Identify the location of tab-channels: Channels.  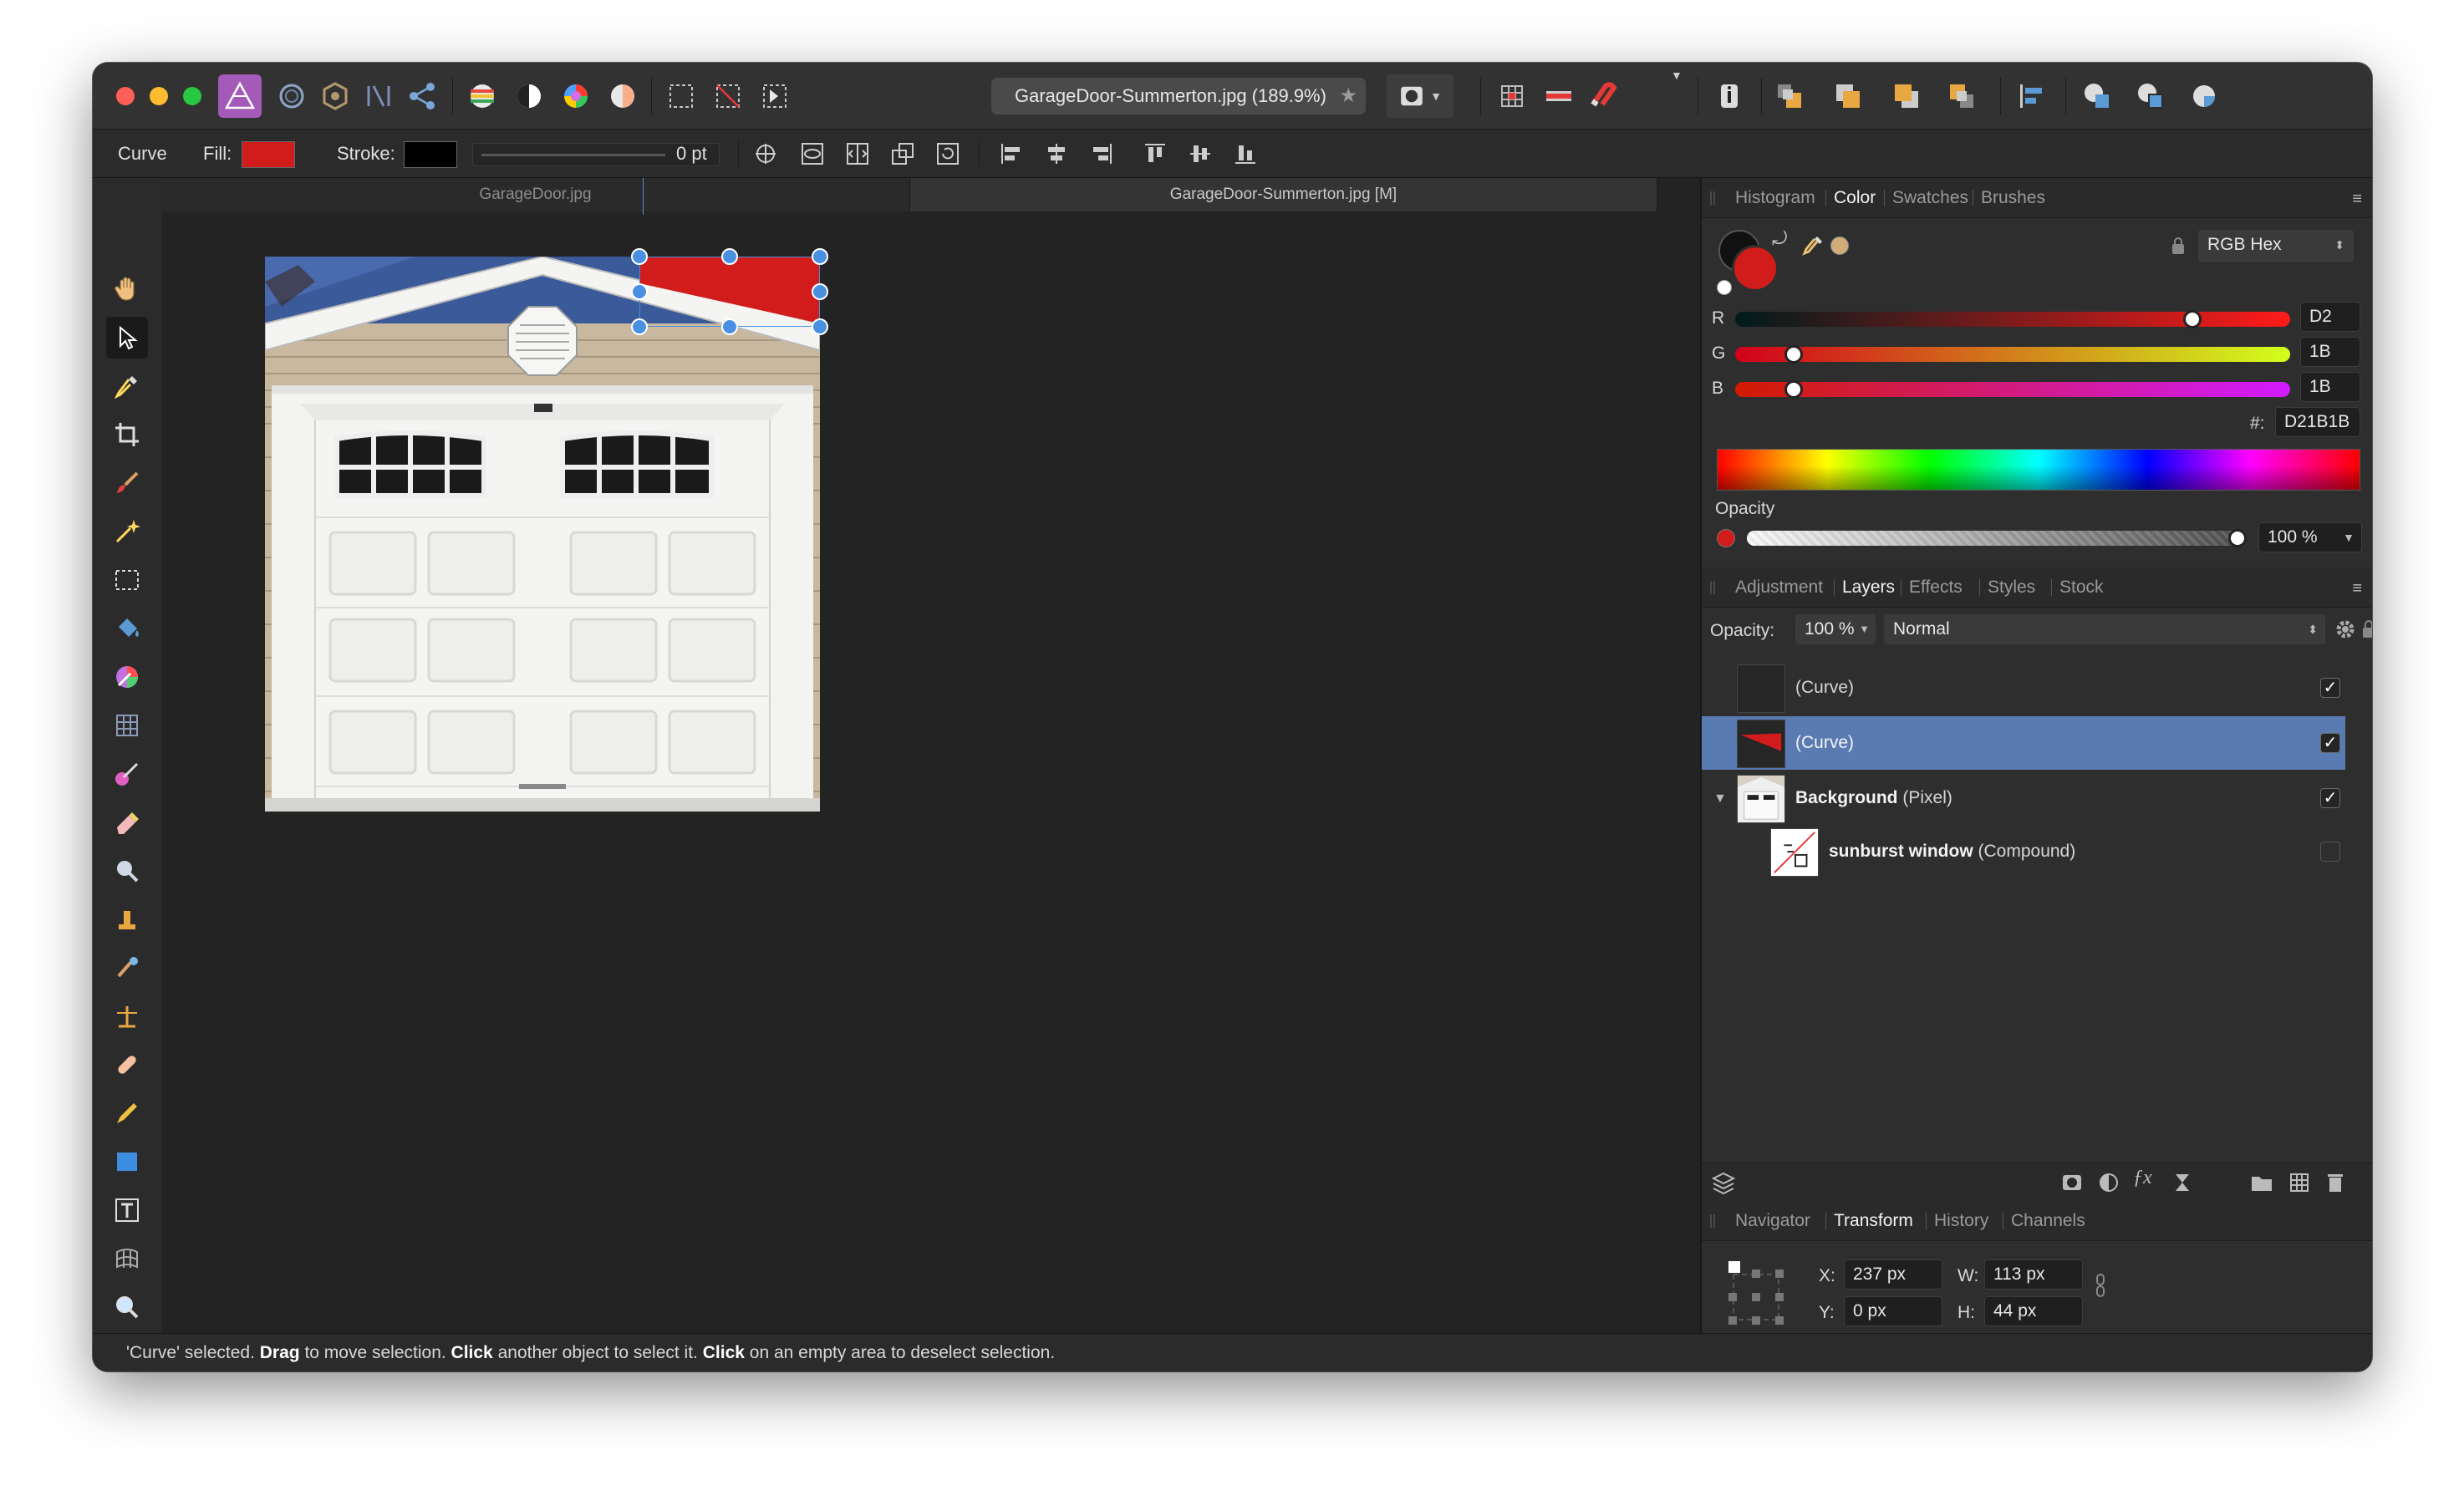
(2048, 1221).